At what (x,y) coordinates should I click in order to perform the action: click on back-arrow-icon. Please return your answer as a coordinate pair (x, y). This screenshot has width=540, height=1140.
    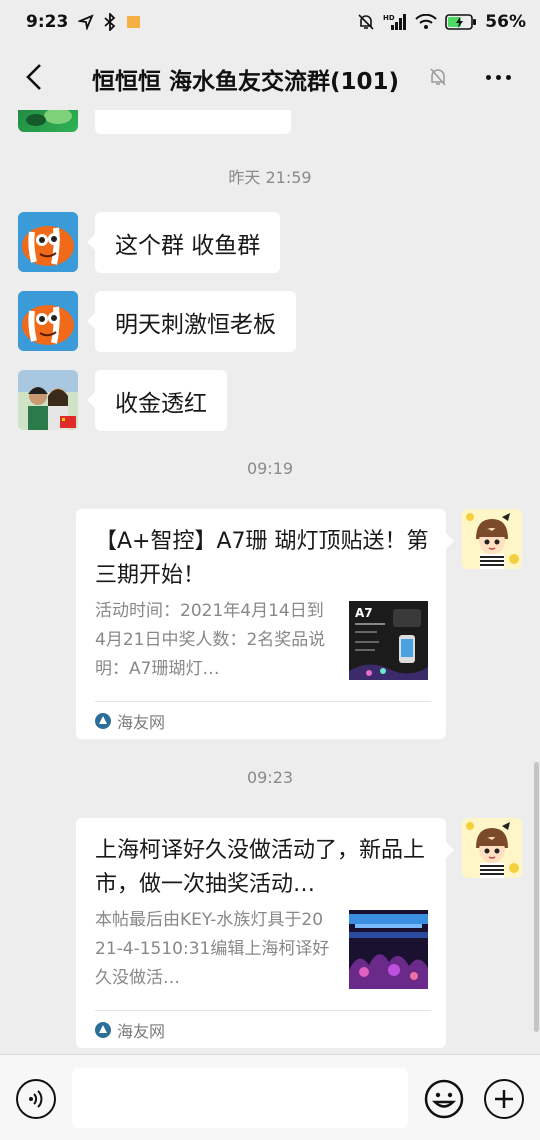
    Looking at the image, I should click on (33, 77).